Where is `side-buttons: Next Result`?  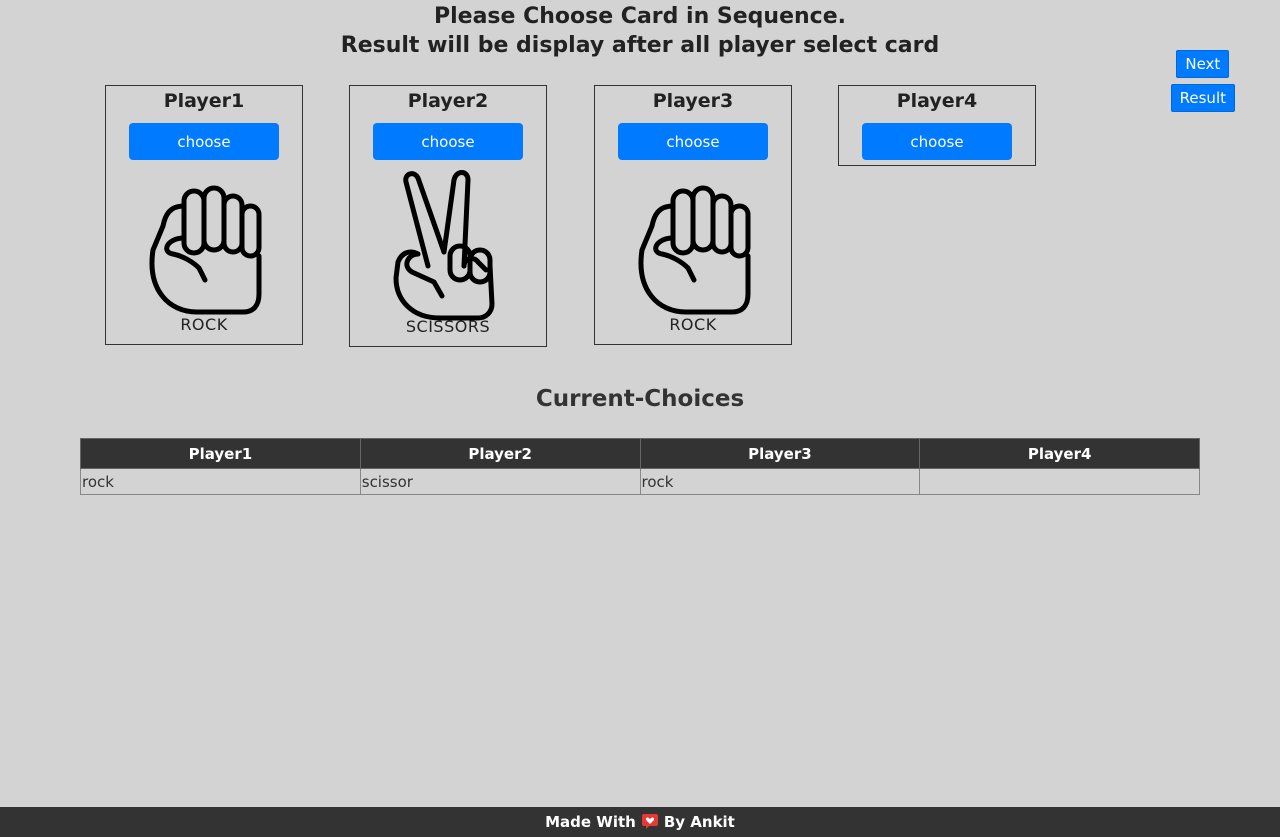 side-buttons: Next Result is located at coordinates (1202, 81).